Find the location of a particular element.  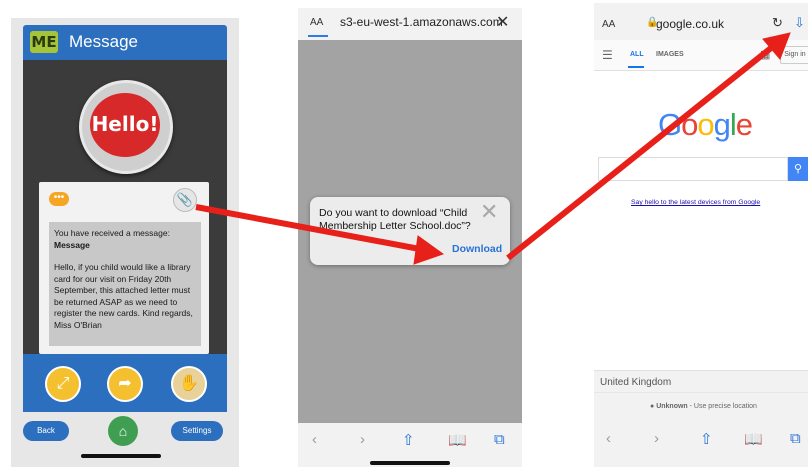

address-bar: AA 🔒 google.co.uk ↻ ⇩ is located at coordinates (701, 21).